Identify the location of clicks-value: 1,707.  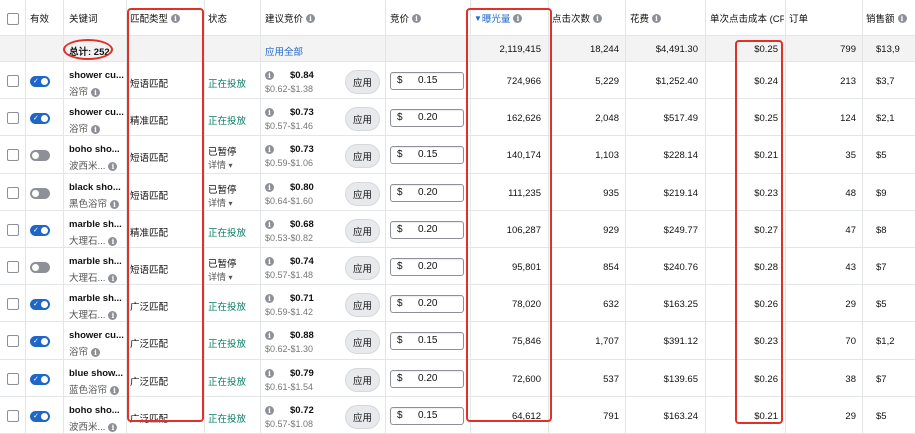
(607, 342).